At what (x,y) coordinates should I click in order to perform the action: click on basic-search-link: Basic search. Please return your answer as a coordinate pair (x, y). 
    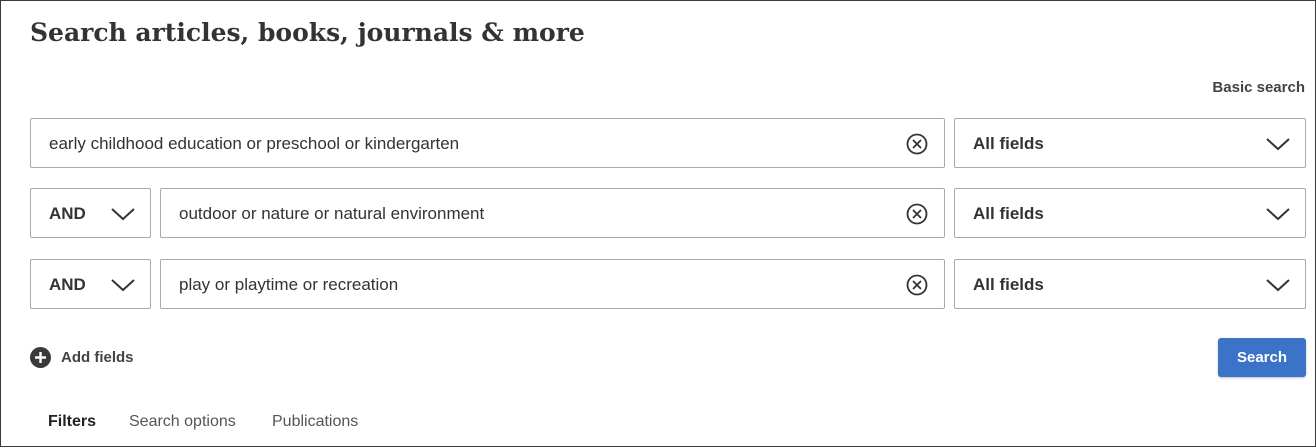
    Looking at the image, I should click on (1258, 87).